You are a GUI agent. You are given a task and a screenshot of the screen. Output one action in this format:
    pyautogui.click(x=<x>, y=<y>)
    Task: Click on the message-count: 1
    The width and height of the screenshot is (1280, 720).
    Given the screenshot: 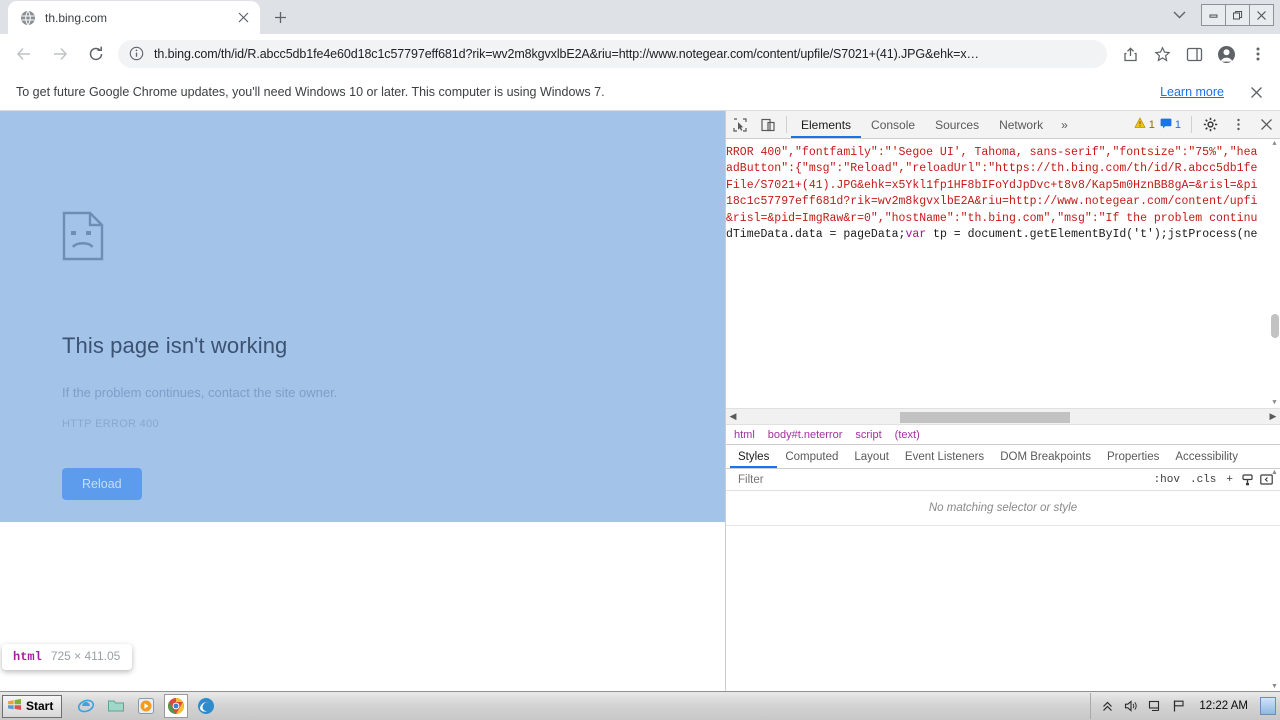 What is the action you would take?
    pyautogui.click(x=1177, y=124)
    